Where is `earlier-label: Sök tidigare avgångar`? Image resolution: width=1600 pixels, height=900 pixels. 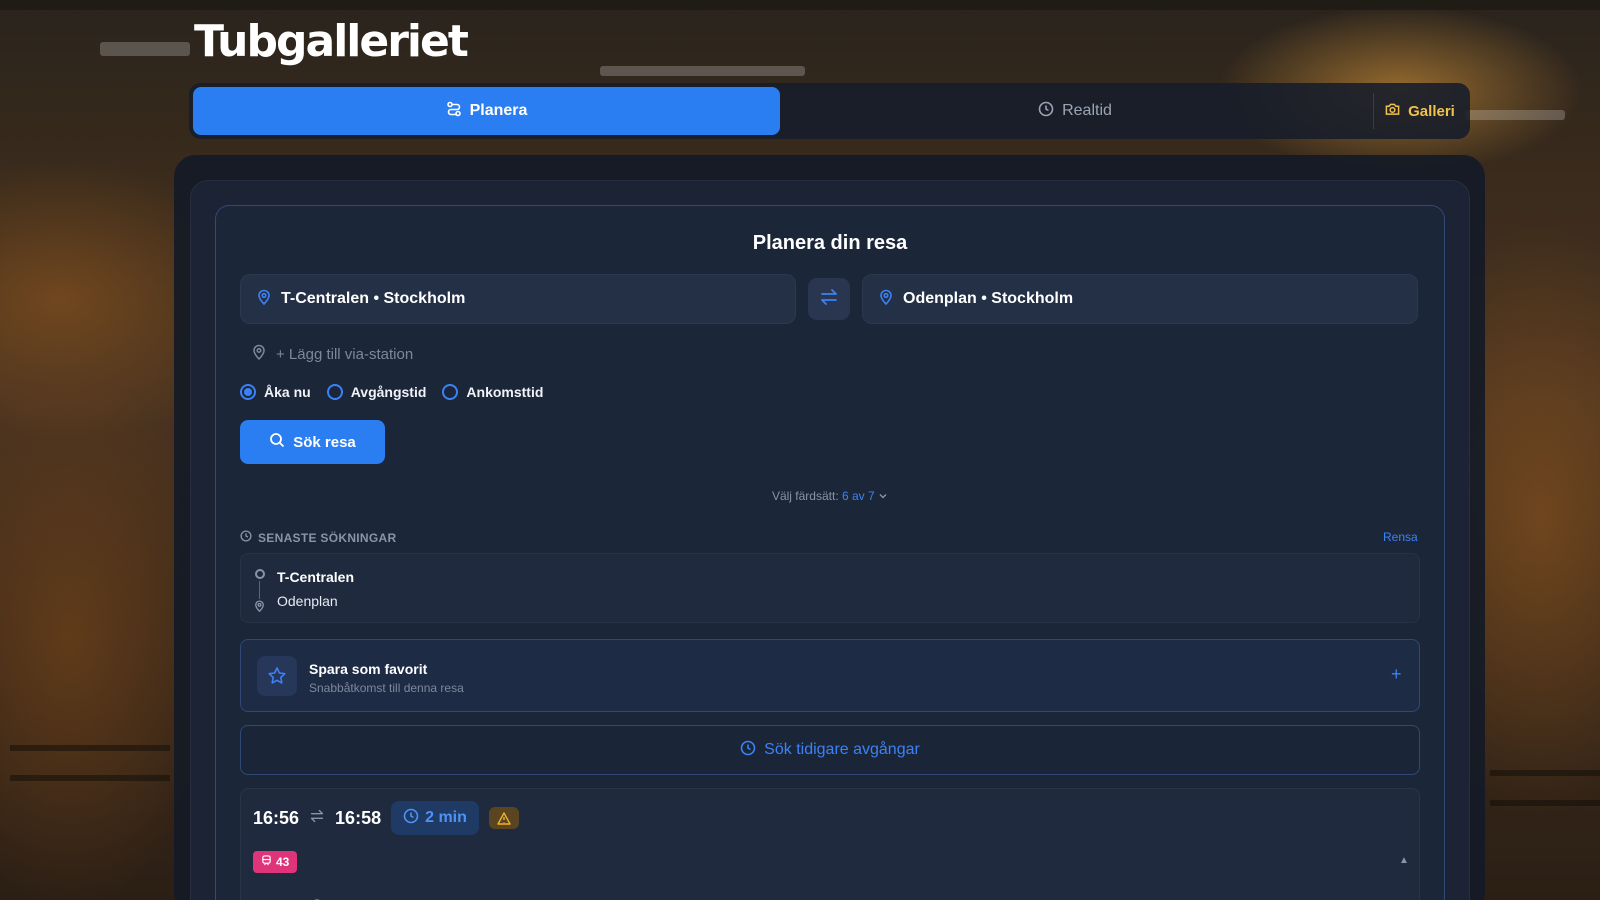 earlier-label: Sök tidigare avgångar is located at coordinates (842, 749).